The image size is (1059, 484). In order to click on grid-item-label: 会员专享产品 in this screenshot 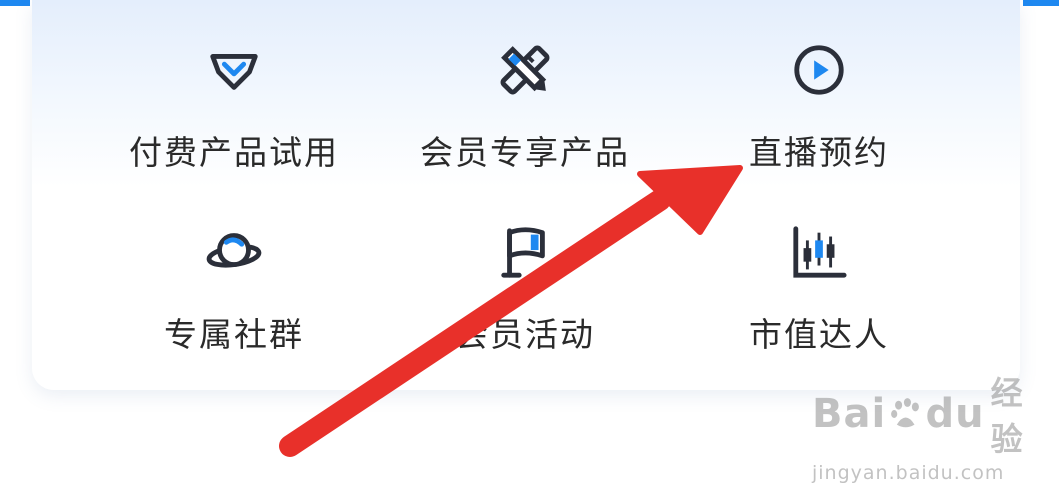, I will do `click(525, 152)`.